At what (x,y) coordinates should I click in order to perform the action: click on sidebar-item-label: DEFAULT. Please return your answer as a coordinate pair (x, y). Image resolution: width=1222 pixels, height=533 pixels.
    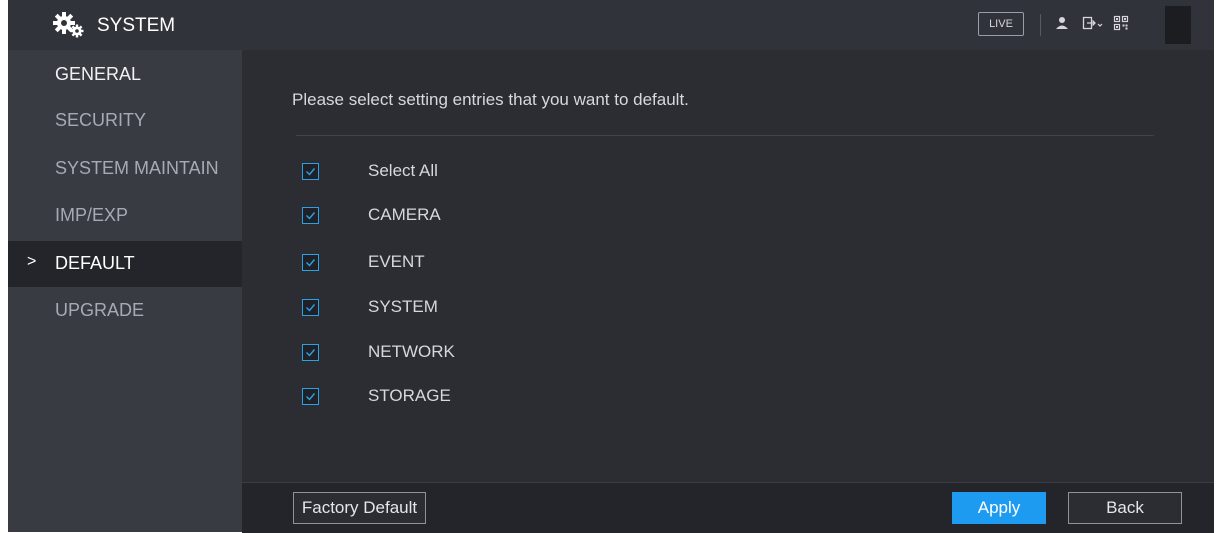
    Looking at the image, I should click on (95, 263).